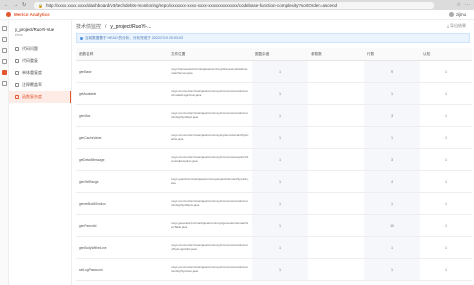 The width and height of the screenshot is (474, 285). I want to click on sidebar-item-unit-duplication: 单体重复度, so click(40, 73).